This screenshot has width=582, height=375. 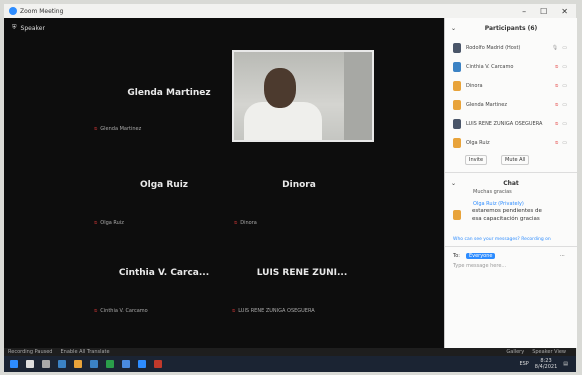 What do you see at coordinates (169, 93) in the screenshot?
I see `participant-name: Glenda Martinez` at bounding box center [169, 93].